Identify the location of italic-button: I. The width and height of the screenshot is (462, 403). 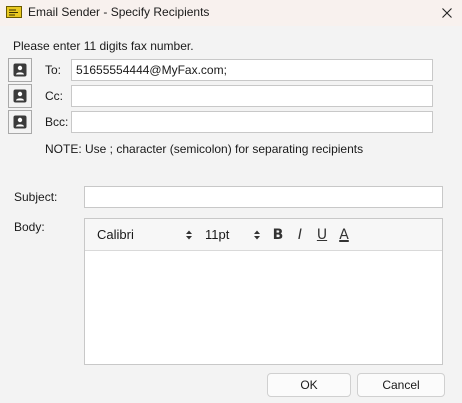
(300, 235).